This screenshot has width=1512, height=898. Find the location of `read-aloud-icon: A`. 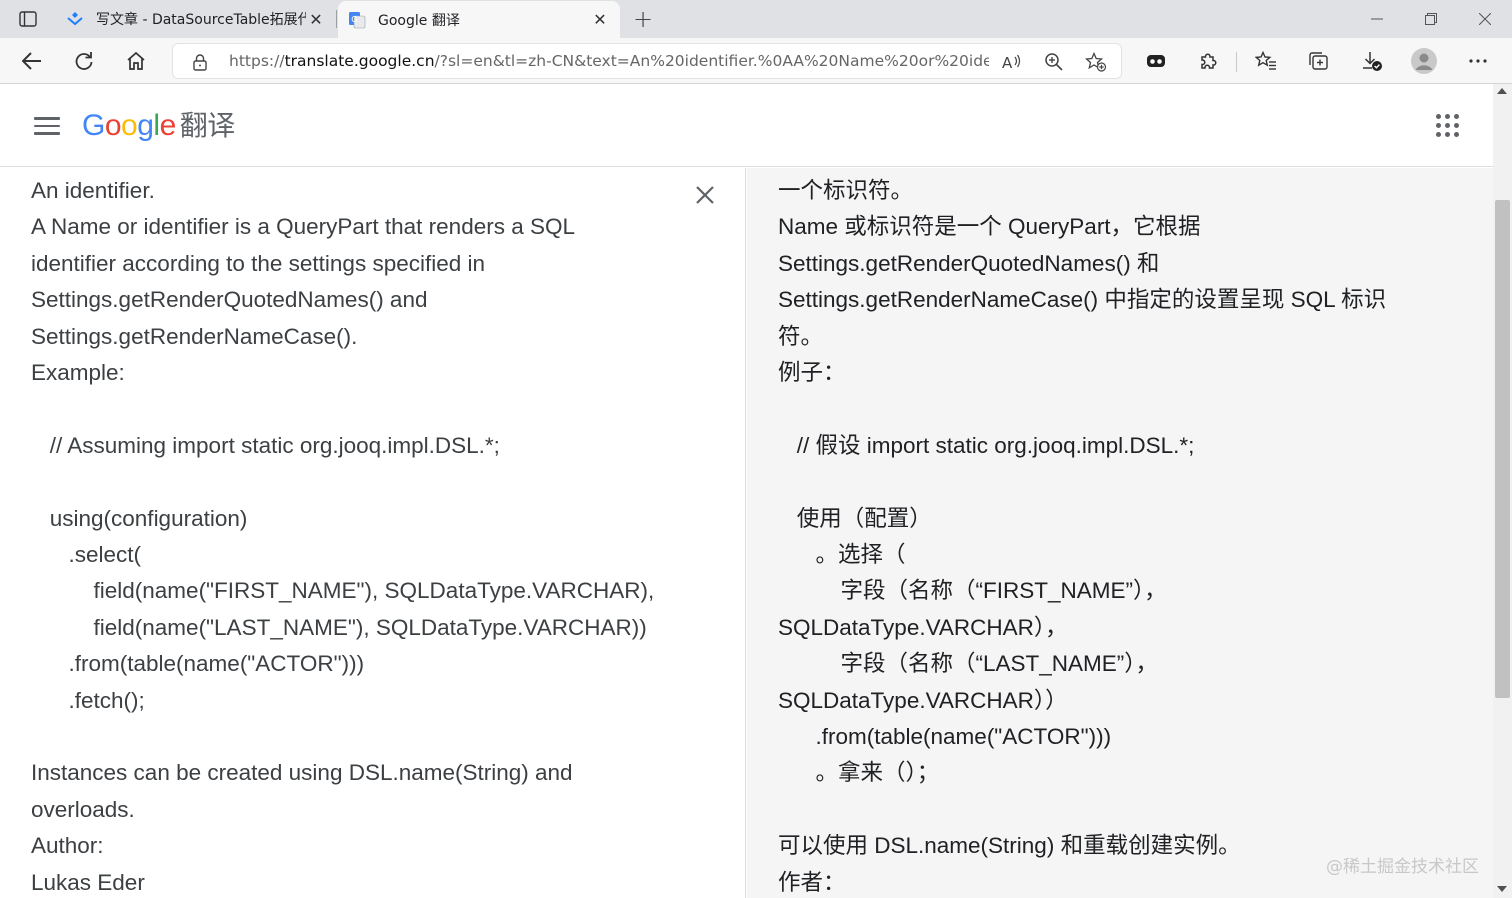

read-aloud-icon: A is located at coordinates (1012, 62).